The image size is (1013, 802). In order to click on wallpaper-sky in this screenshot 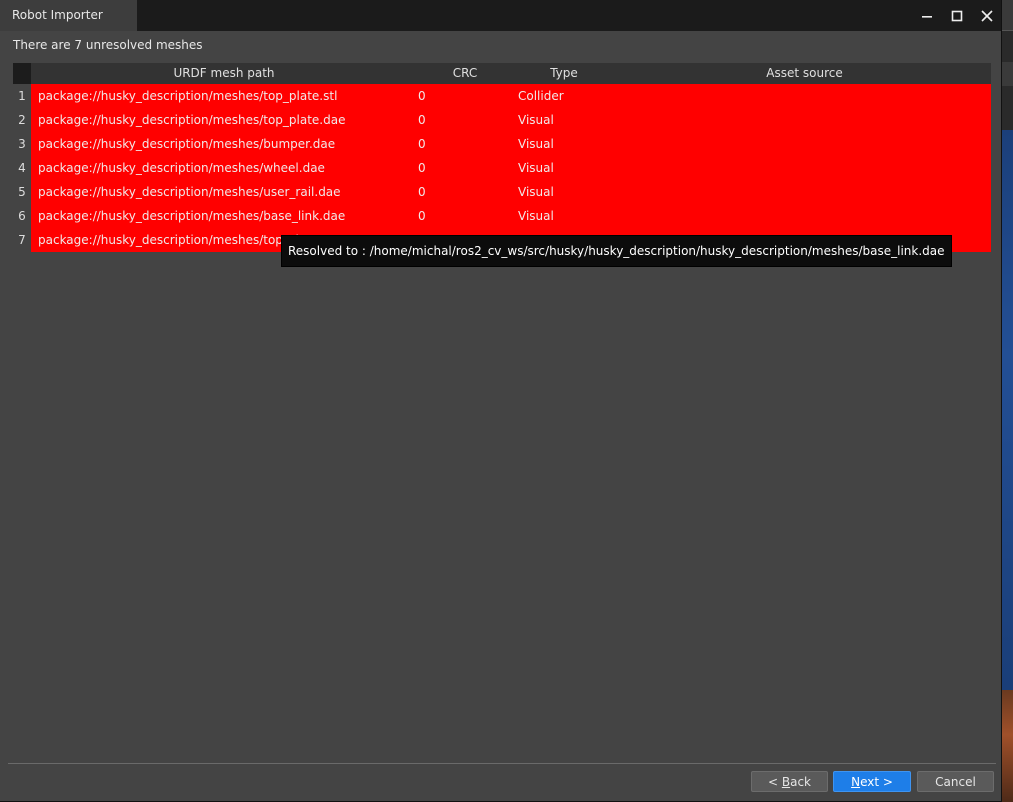, I will do `click(1007, 410)`.